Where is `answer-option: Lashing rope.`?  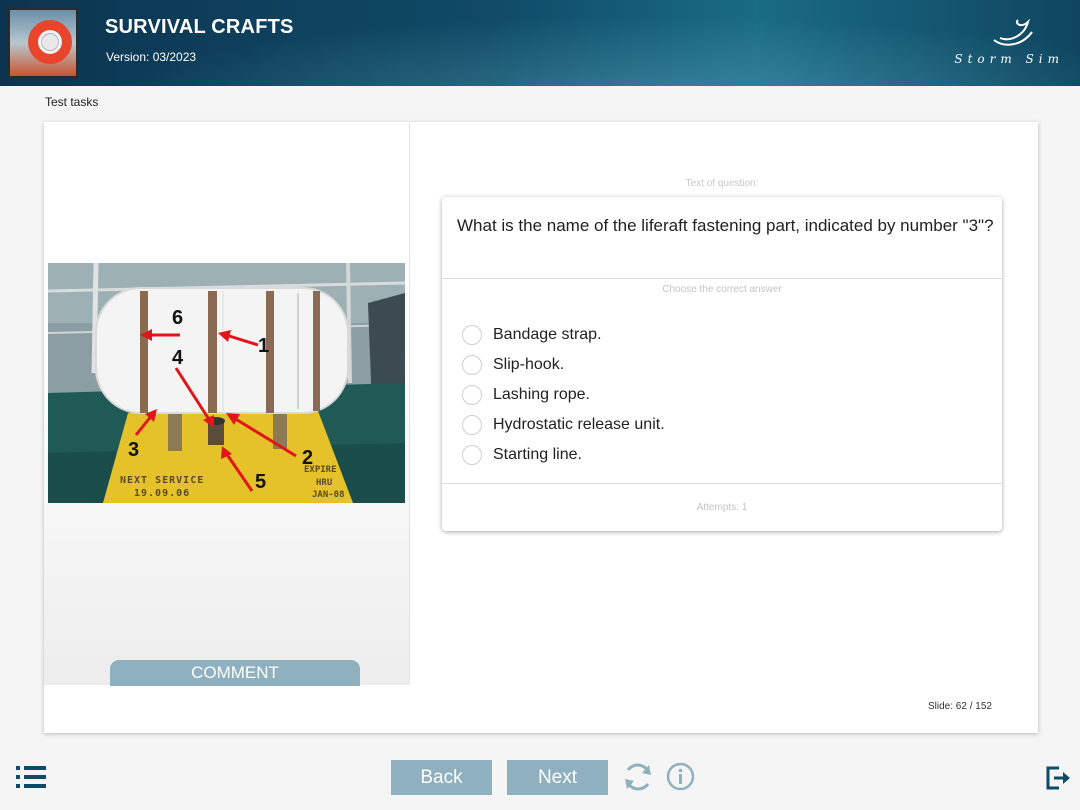 answer-option: Lashing rope. is located at coordinates (563, 395).